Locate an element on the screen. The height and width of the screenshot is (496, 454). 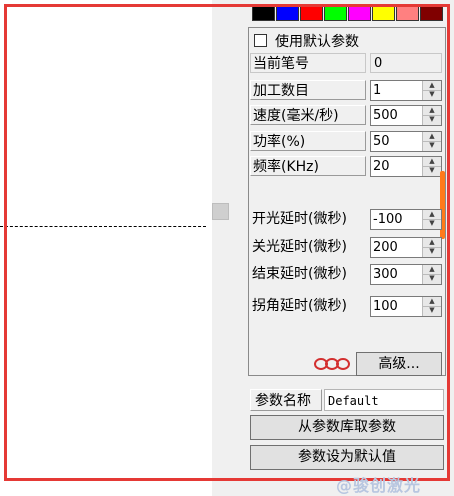
end-delay-label: 结束延时(微秒) is located at coordinates (299, 274).